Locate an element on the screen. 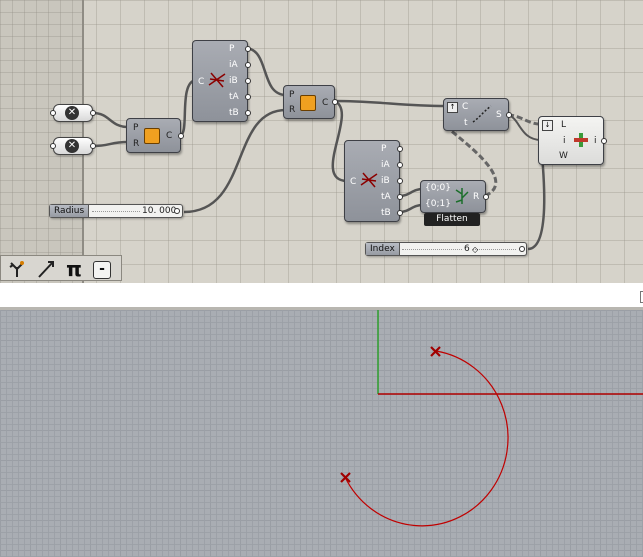 The image size is (643, 557). canvas-toolbar: π - is located at coordinates (61, 268).